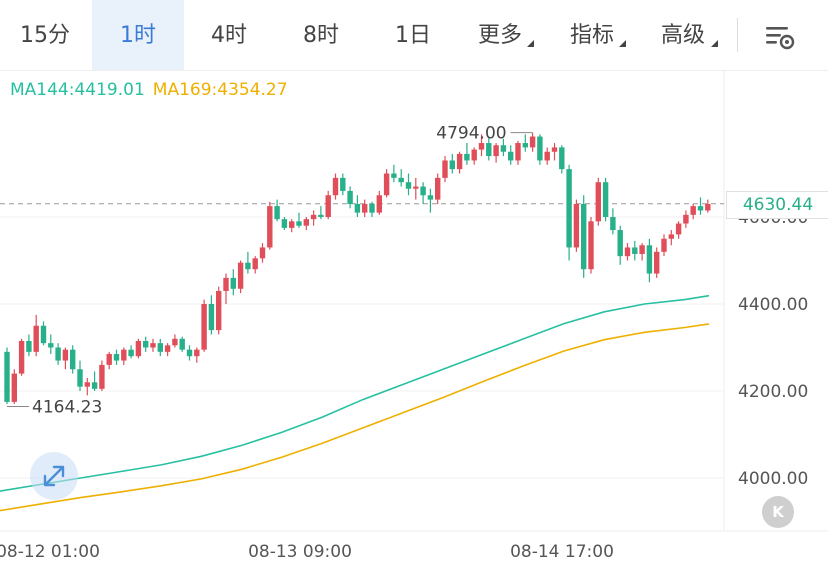 The width and height of the screenshot is (828, 568). I want to click on last-price-tag: 4630.44, so click(777, 205).